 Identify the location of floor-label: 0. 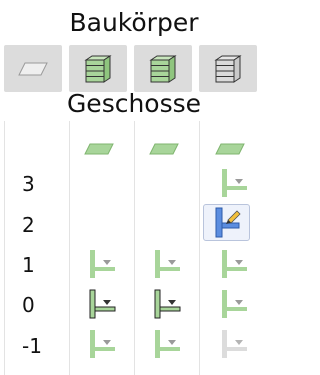
(28, 305).